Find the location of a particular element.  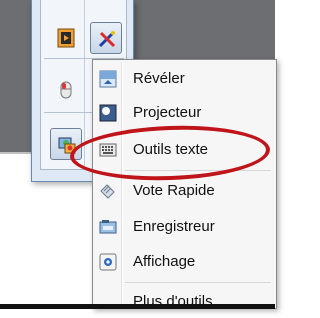

quick-vote-icon is located at coordinates (107, 191).